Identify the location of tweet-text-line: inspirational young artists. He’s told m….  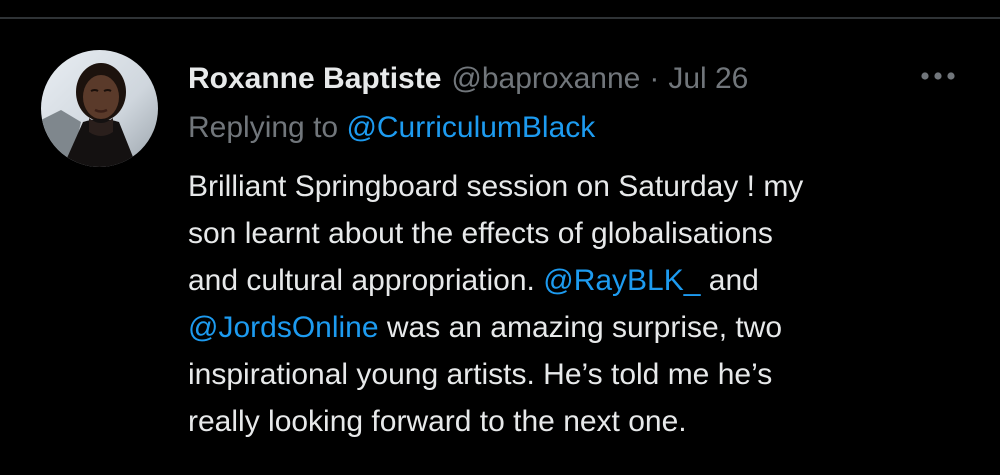
(480, 374).